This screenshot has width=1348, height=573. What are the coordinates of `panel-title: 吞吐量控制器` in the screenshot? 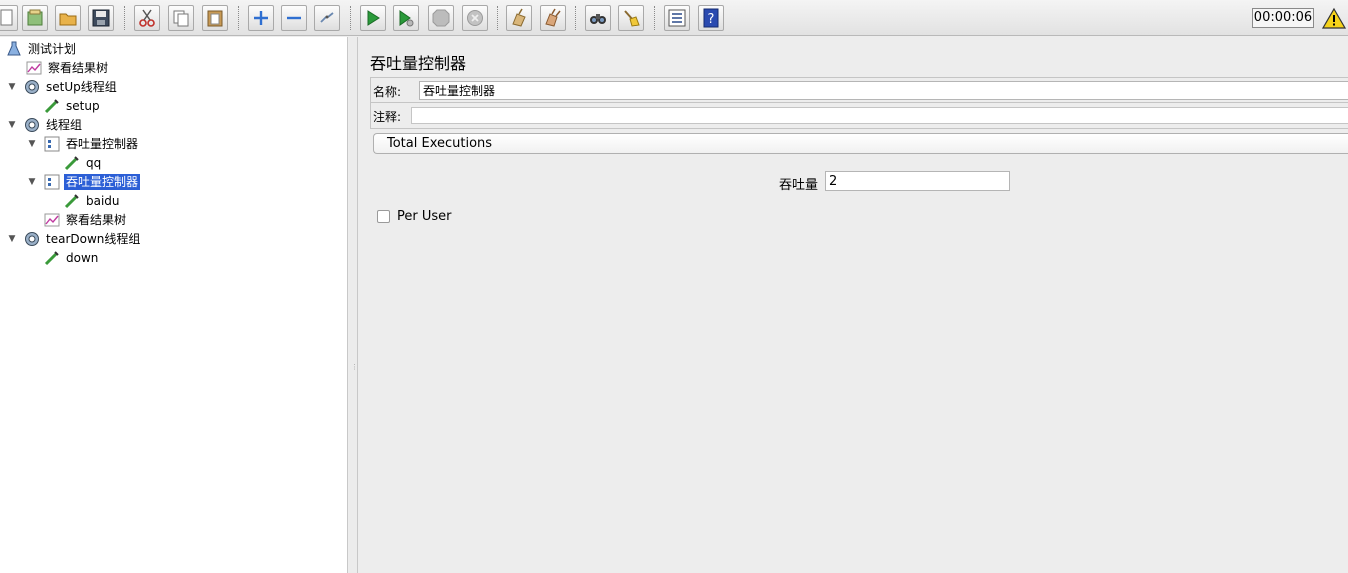 It's located at (418, 63).